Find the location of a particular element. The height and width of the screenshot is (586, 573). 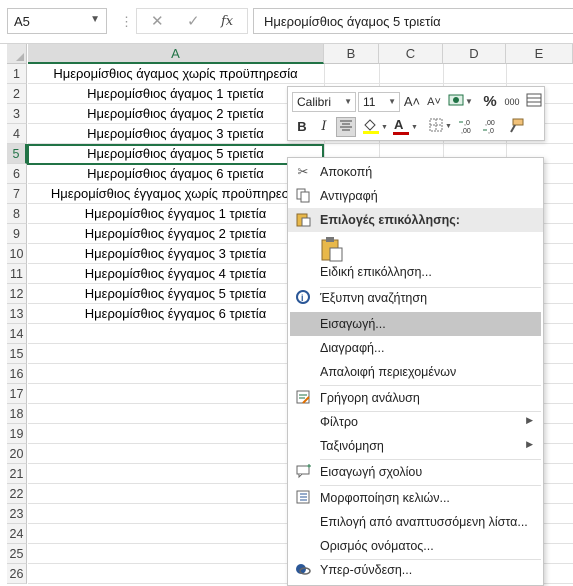

cell-a1: Ημερομίσθιος άγαμος χωρίς προϋπηρεσία is located at coordinates (175, 74).